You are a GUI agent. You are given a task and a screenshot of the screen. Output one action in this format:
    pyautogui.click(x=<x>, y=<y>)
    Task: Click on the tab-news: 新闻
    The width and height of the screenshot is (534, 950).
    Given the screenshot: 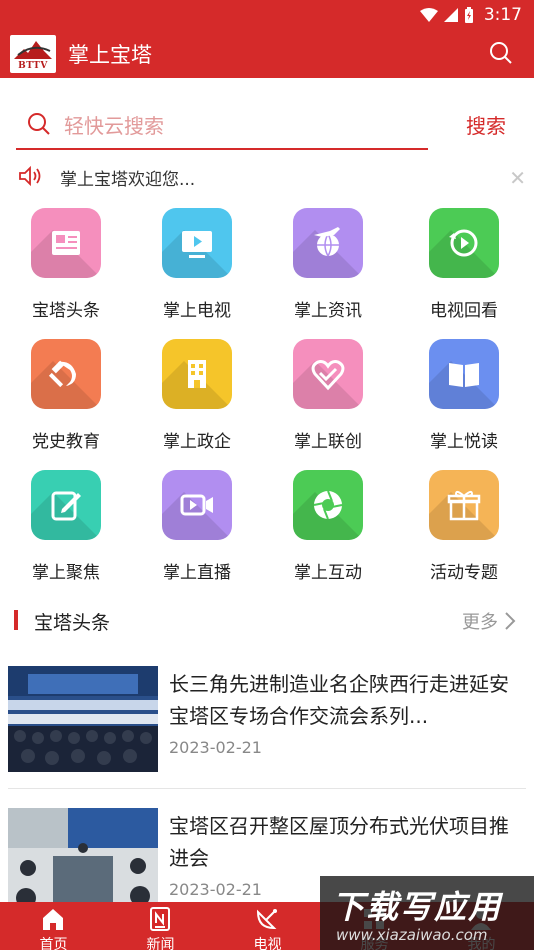 What is the action you would take?
    pyautogui.click(x=160, y=926)
    